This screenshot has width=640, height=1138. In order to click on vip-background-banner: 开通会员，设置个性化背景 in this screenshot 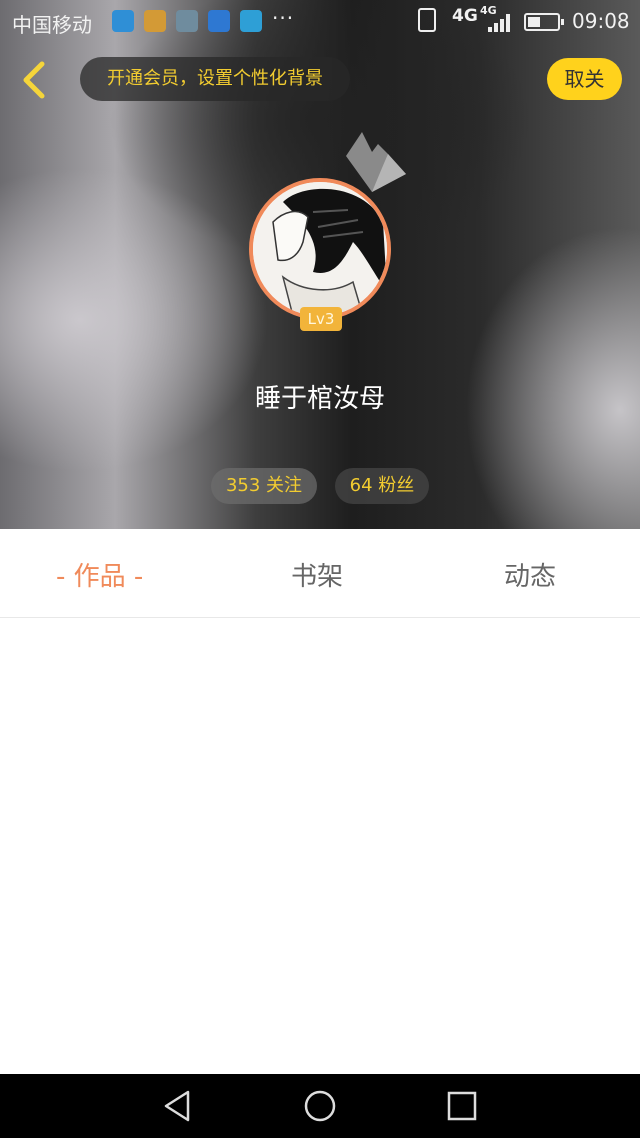, I will do `click(215, 79)`.